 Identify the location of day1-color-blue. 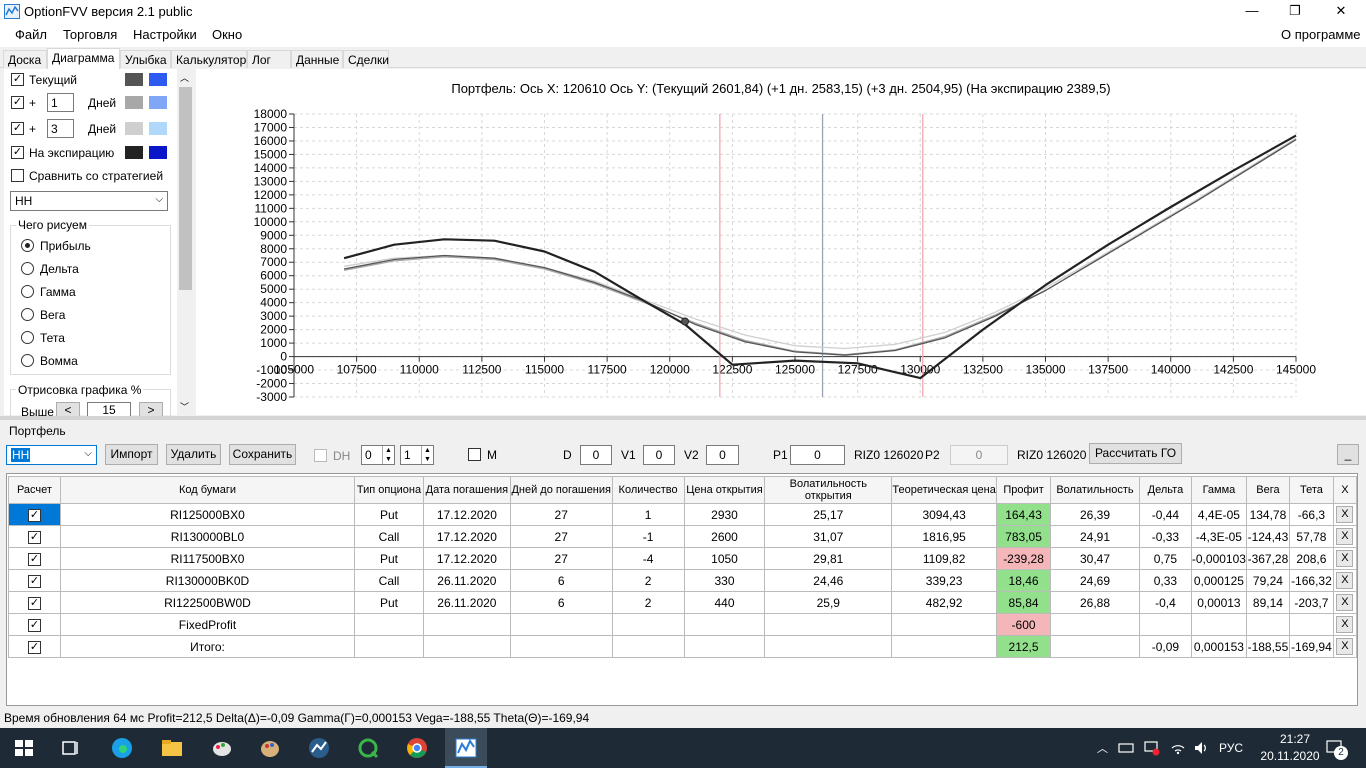
(158, 102).